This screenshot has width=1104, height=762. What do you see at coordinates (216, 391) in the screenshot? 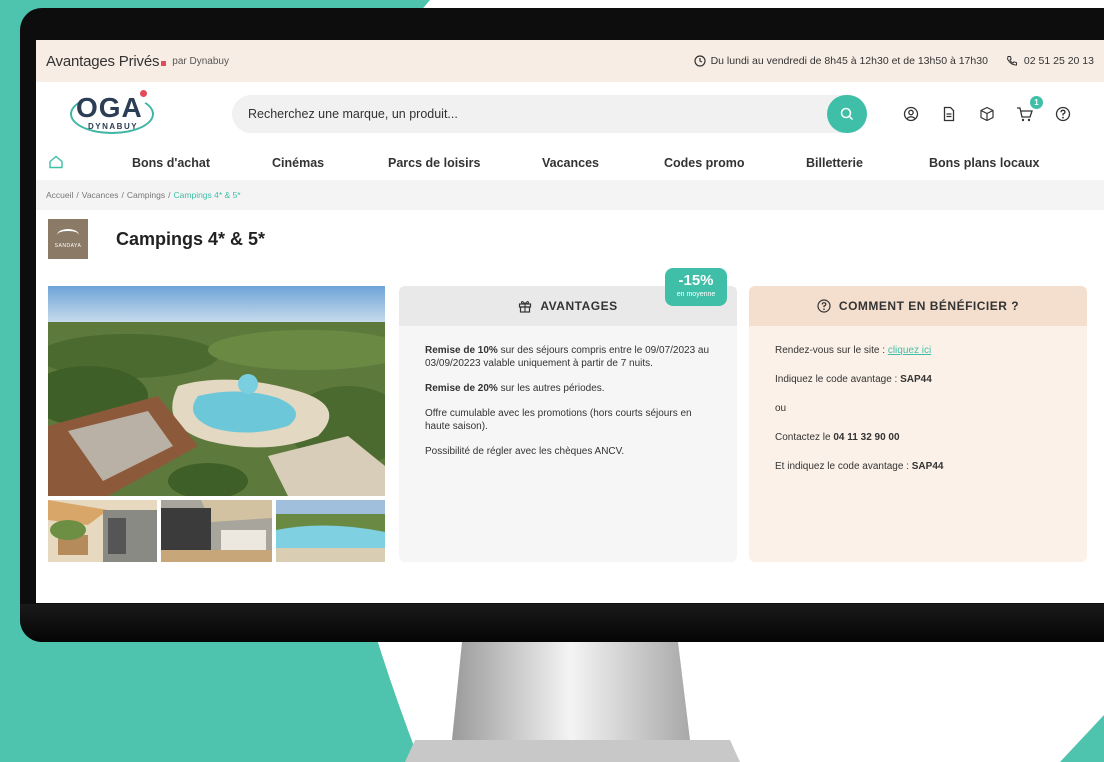
I see `main-photo-campsite-aerial` at bounding box center [216, 391].